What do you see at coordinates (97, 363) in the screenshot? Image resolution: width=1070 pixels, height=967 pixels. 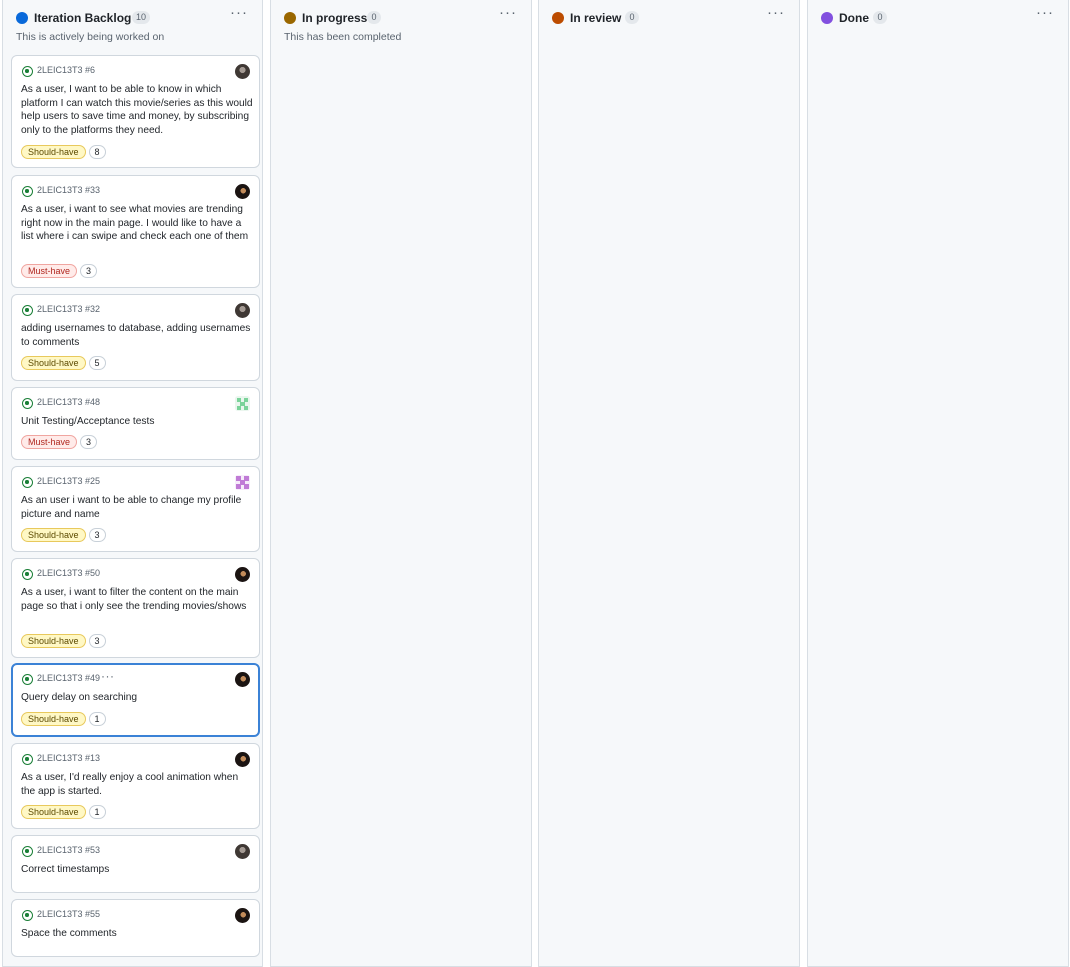 I see `estimate-badge: 5` at bounding box center [97, 363].